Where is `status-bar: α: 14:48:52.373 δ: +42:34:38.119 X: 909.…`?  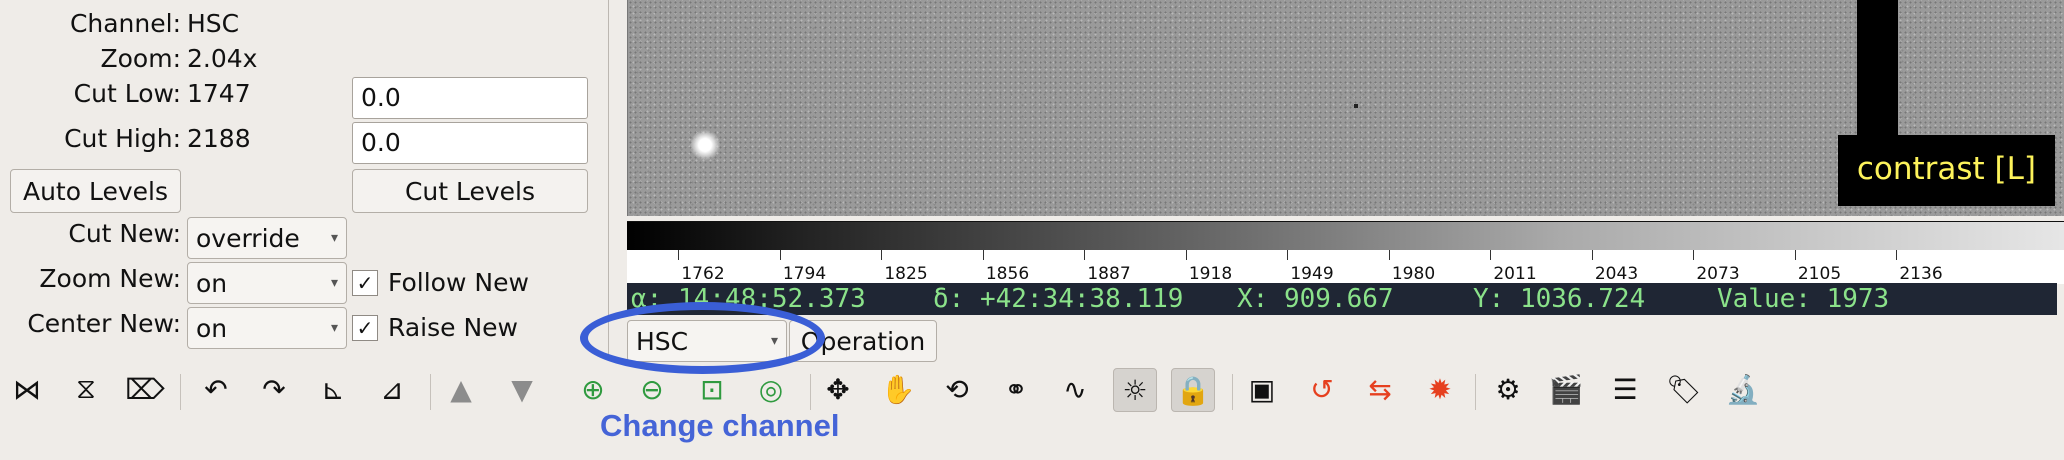 status-bar: α: 14:48:52.373 δ: +42:34:38.119 X: 909.… is located at coordinates (1342, 299).